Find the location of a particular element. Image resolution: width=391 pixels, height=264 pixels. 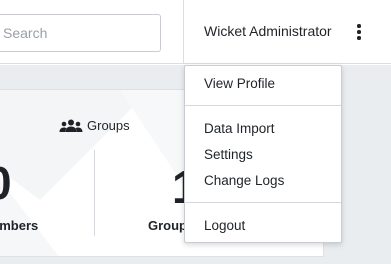

menu-item-settings: Settings is located at coordinates (228, 154).